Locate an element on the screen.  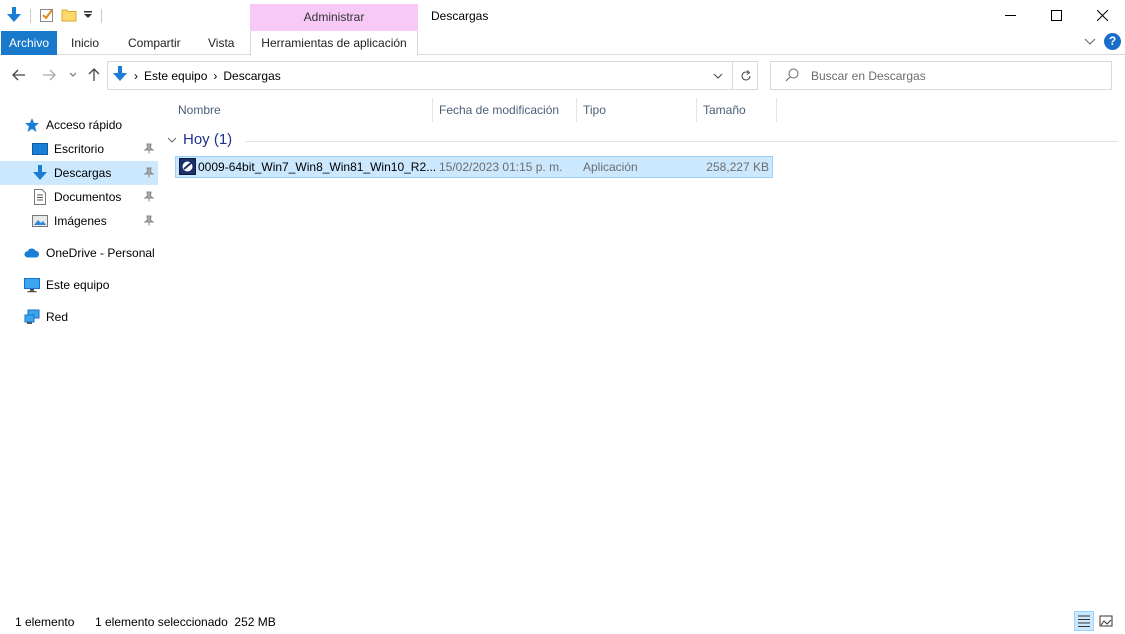
search-box is located at coordinates (941, 75).